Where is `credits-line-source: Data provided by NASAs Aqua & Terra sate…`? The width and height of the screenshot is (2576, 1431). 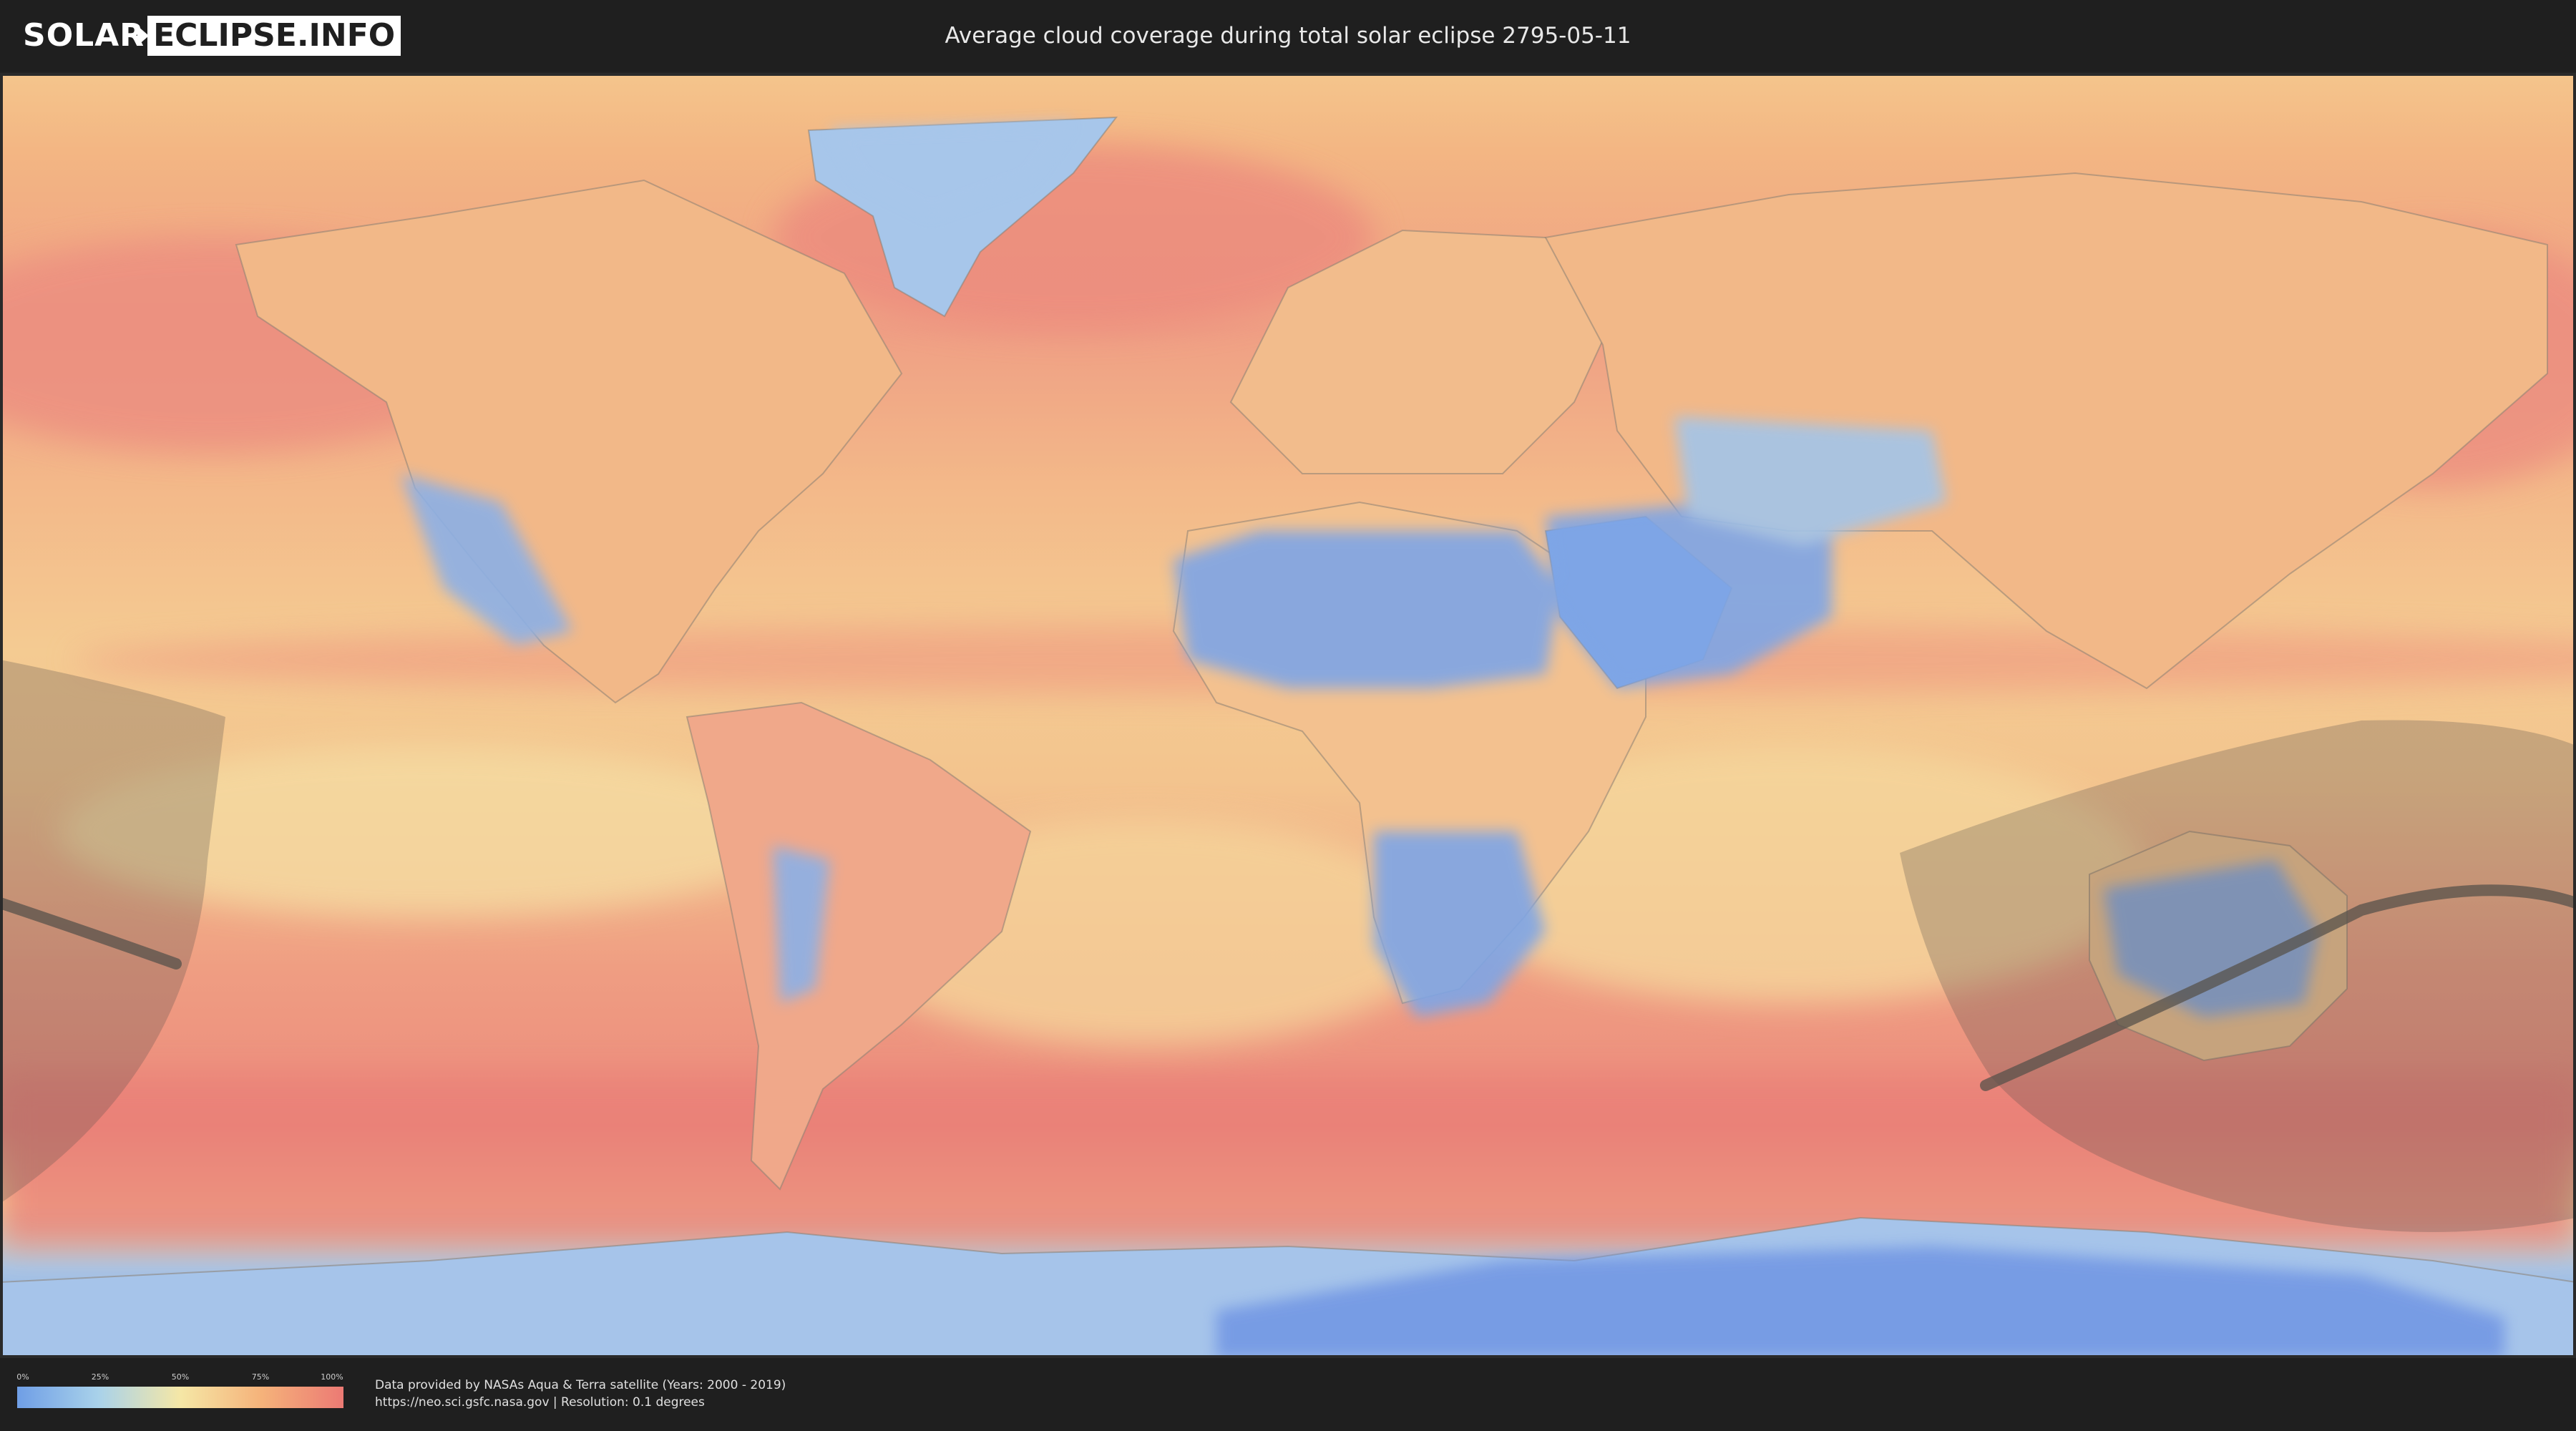
credits-line-source: Data provided by NASAs Aqua & Terra sate… is located at coordinates (580, 1385).